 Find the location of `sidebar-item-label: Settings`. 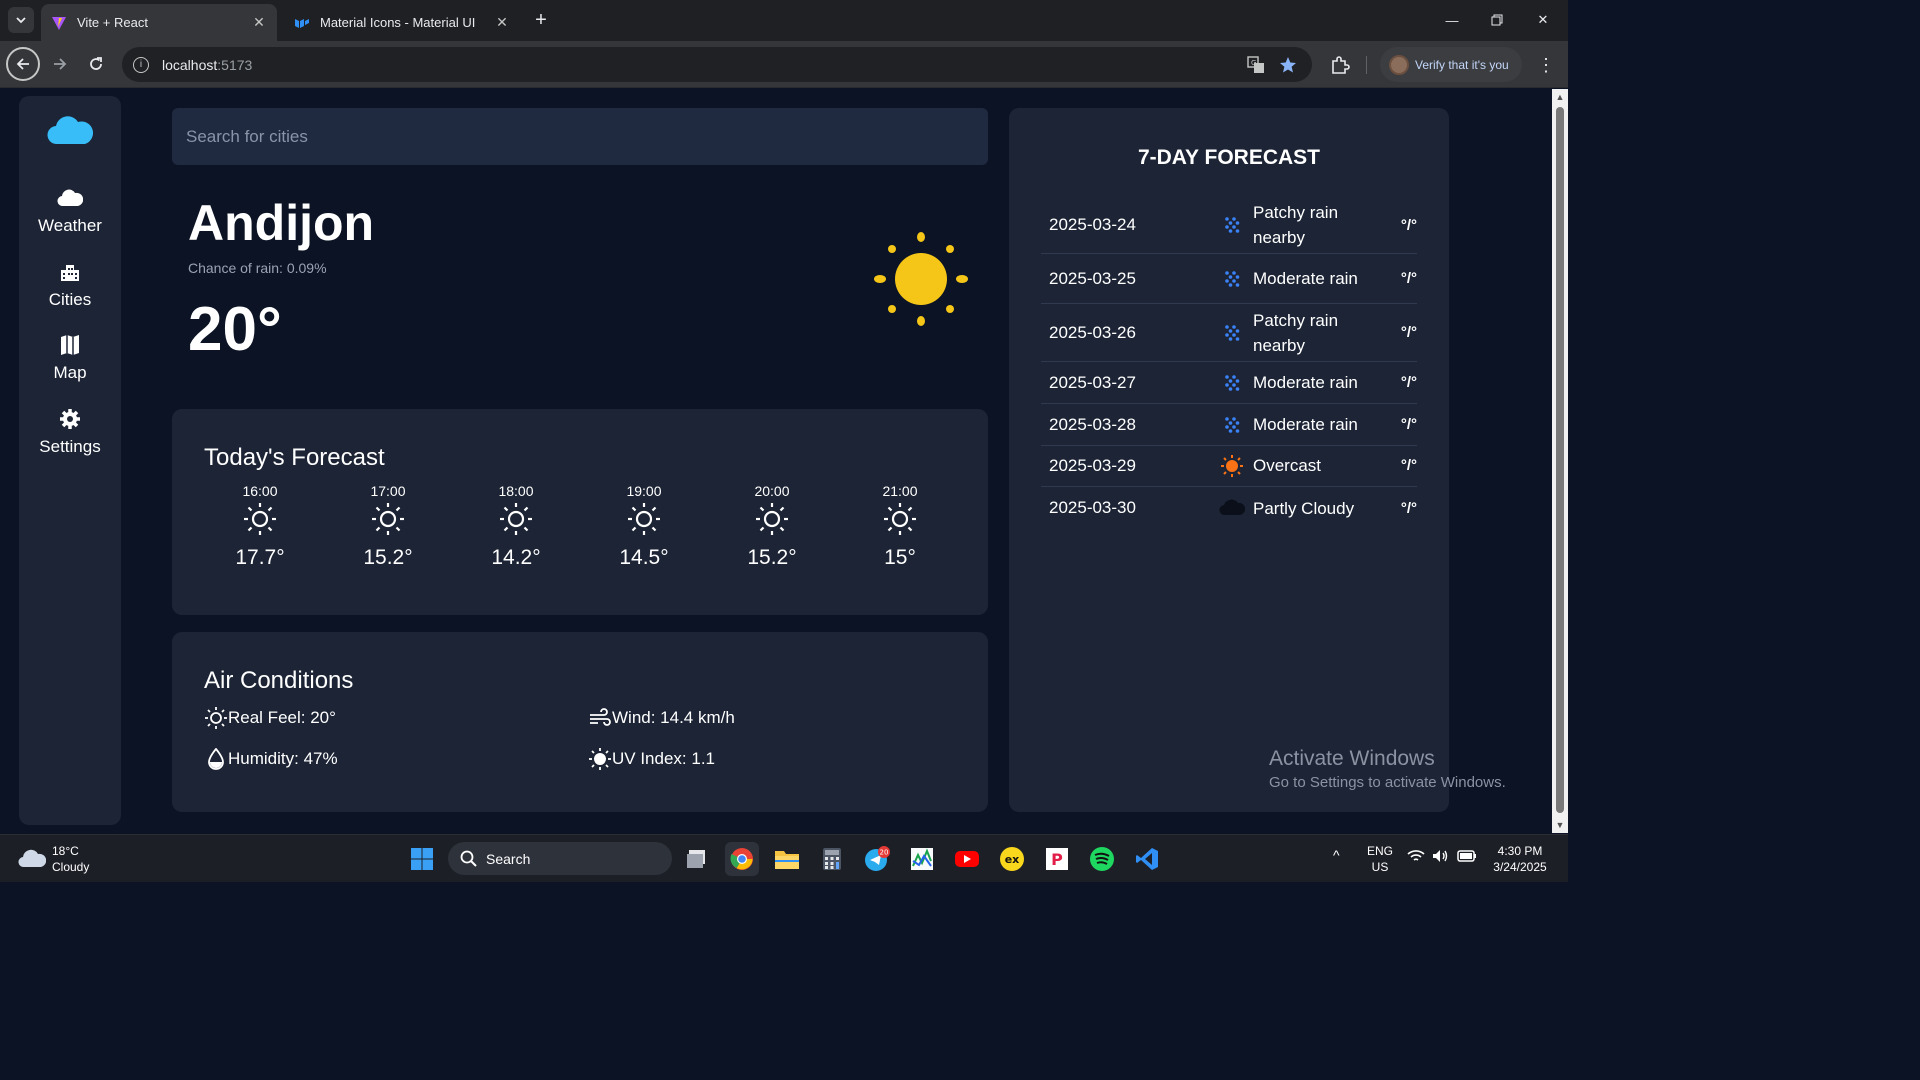

sidebar-item-label: Settings is located at coordinates (70, 446).